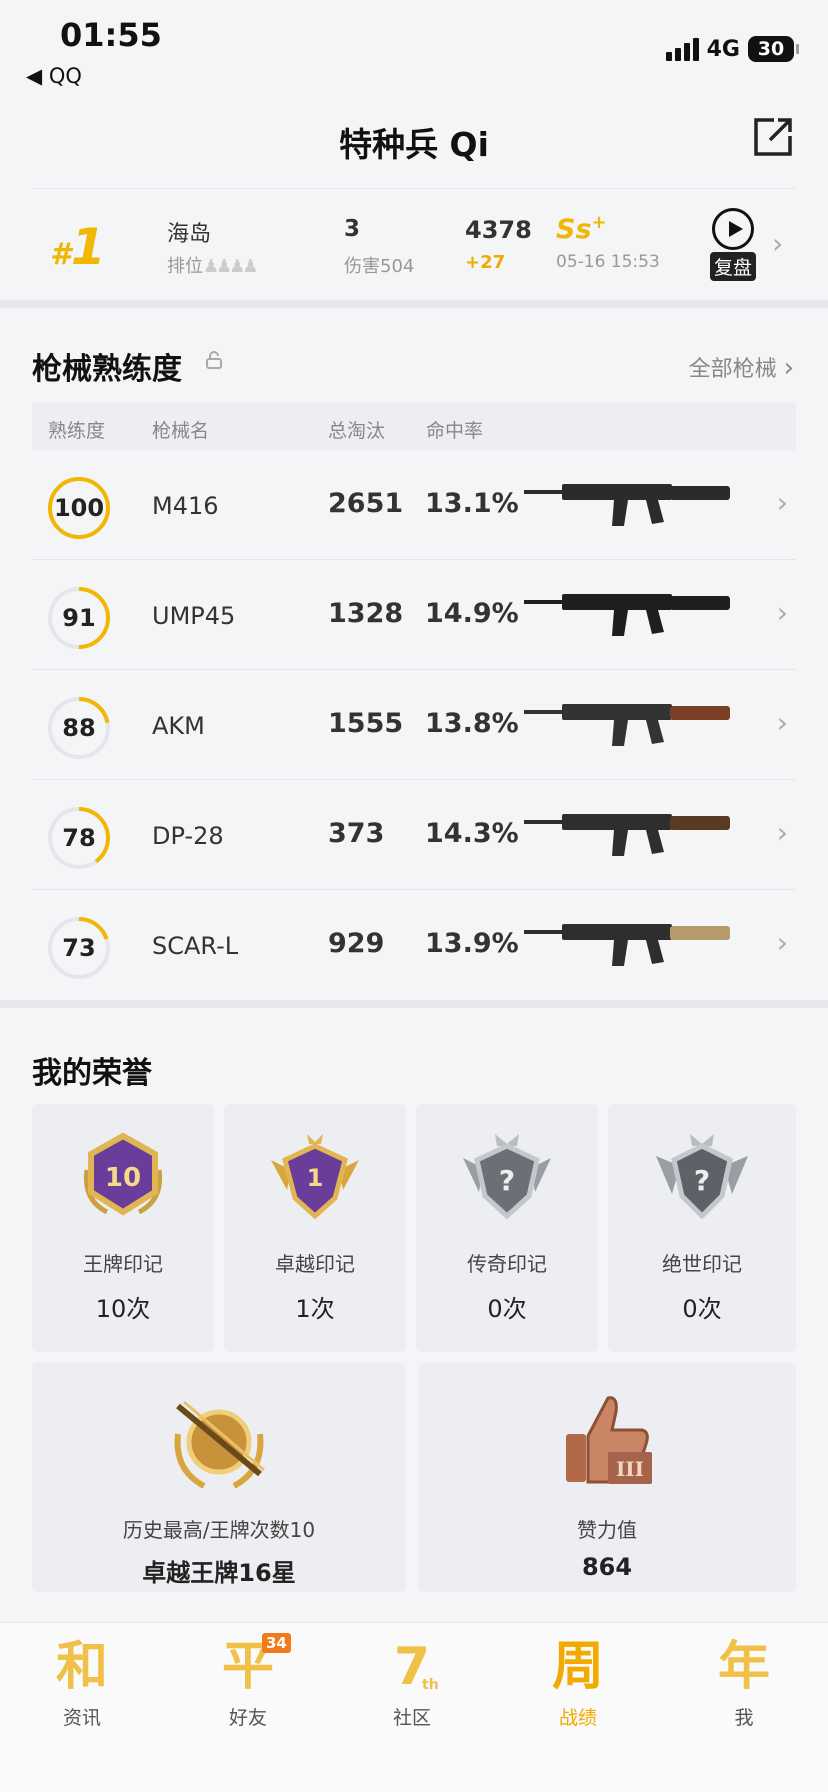  I want to click on back-to-qq-link: ◀ QQ, so click(54, 76).